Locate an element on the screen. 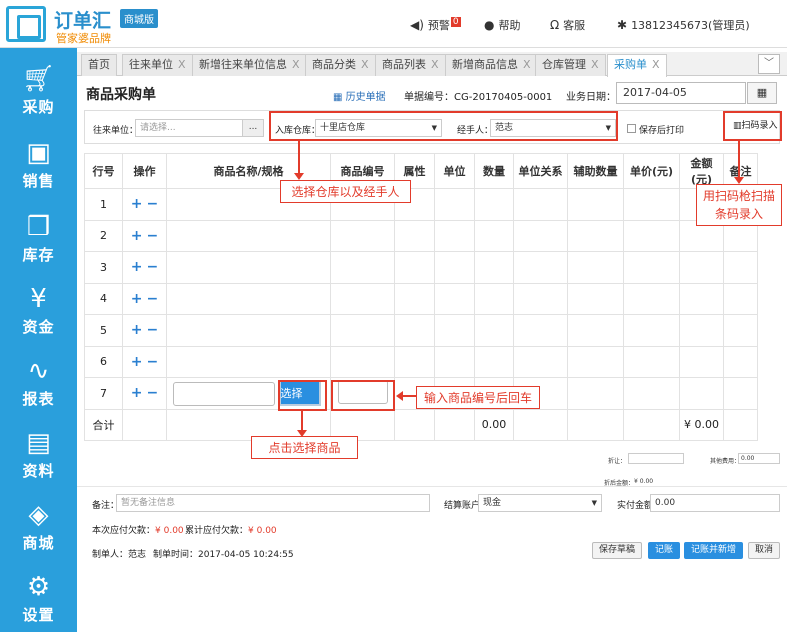 Image resolution: width=787 pixels, height=634 pixels. sidebar-item-inventory: ❒ 库存 is located at coordinates (38, 239).